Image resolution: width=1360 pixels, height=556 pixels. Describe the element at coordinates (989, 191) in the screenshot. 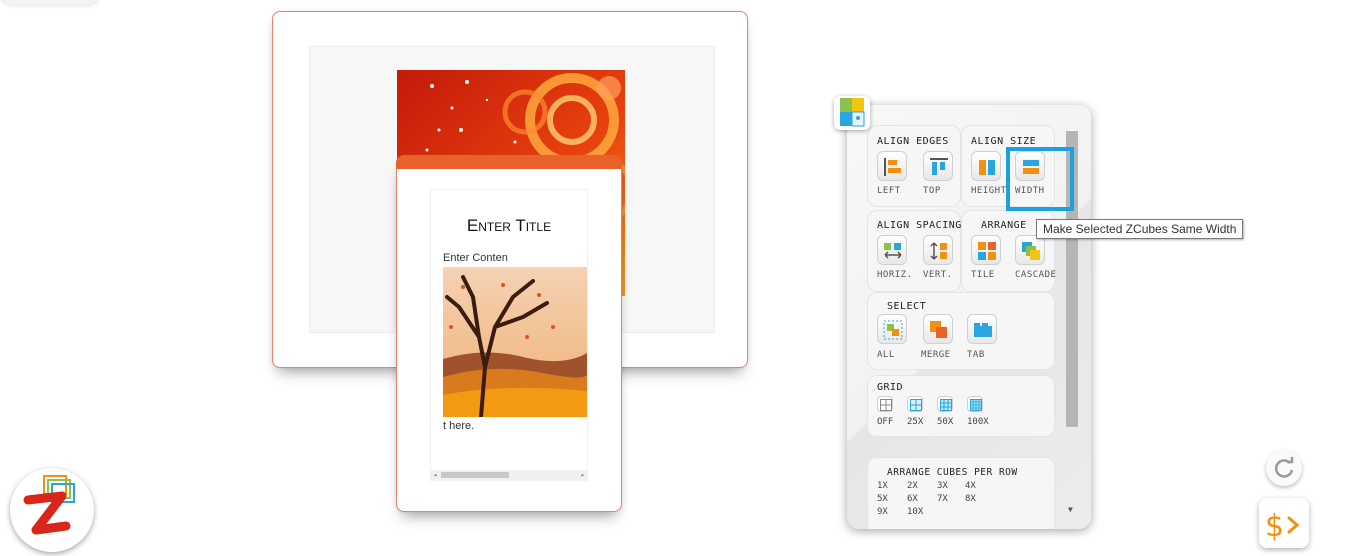

I see `align-height-label: HEIGHT` at that location.